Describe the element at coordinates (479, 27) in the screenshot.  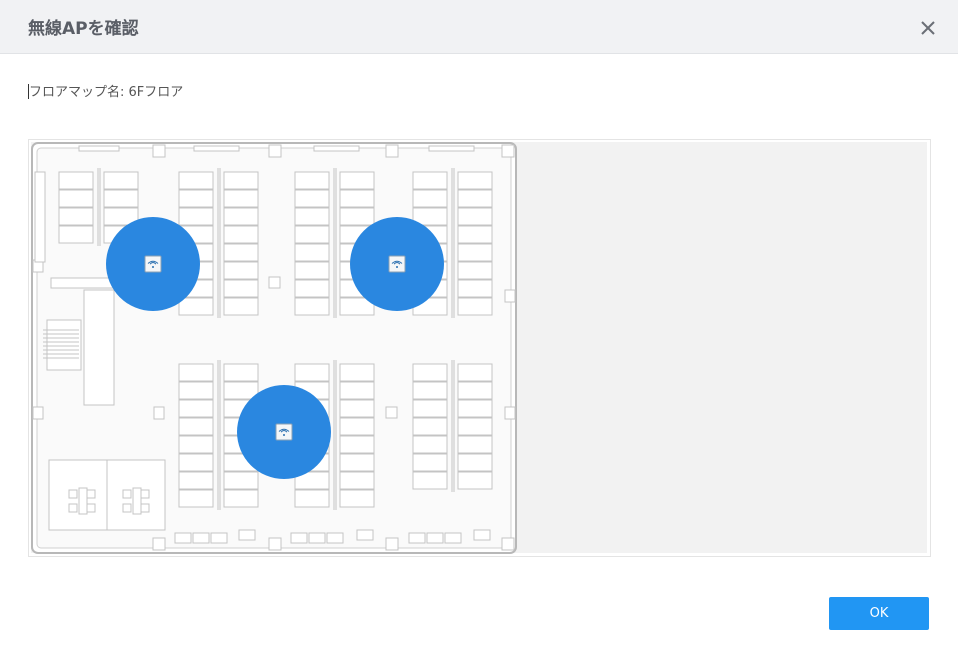
I see `dialog-header: 無線APを確認` at that location.